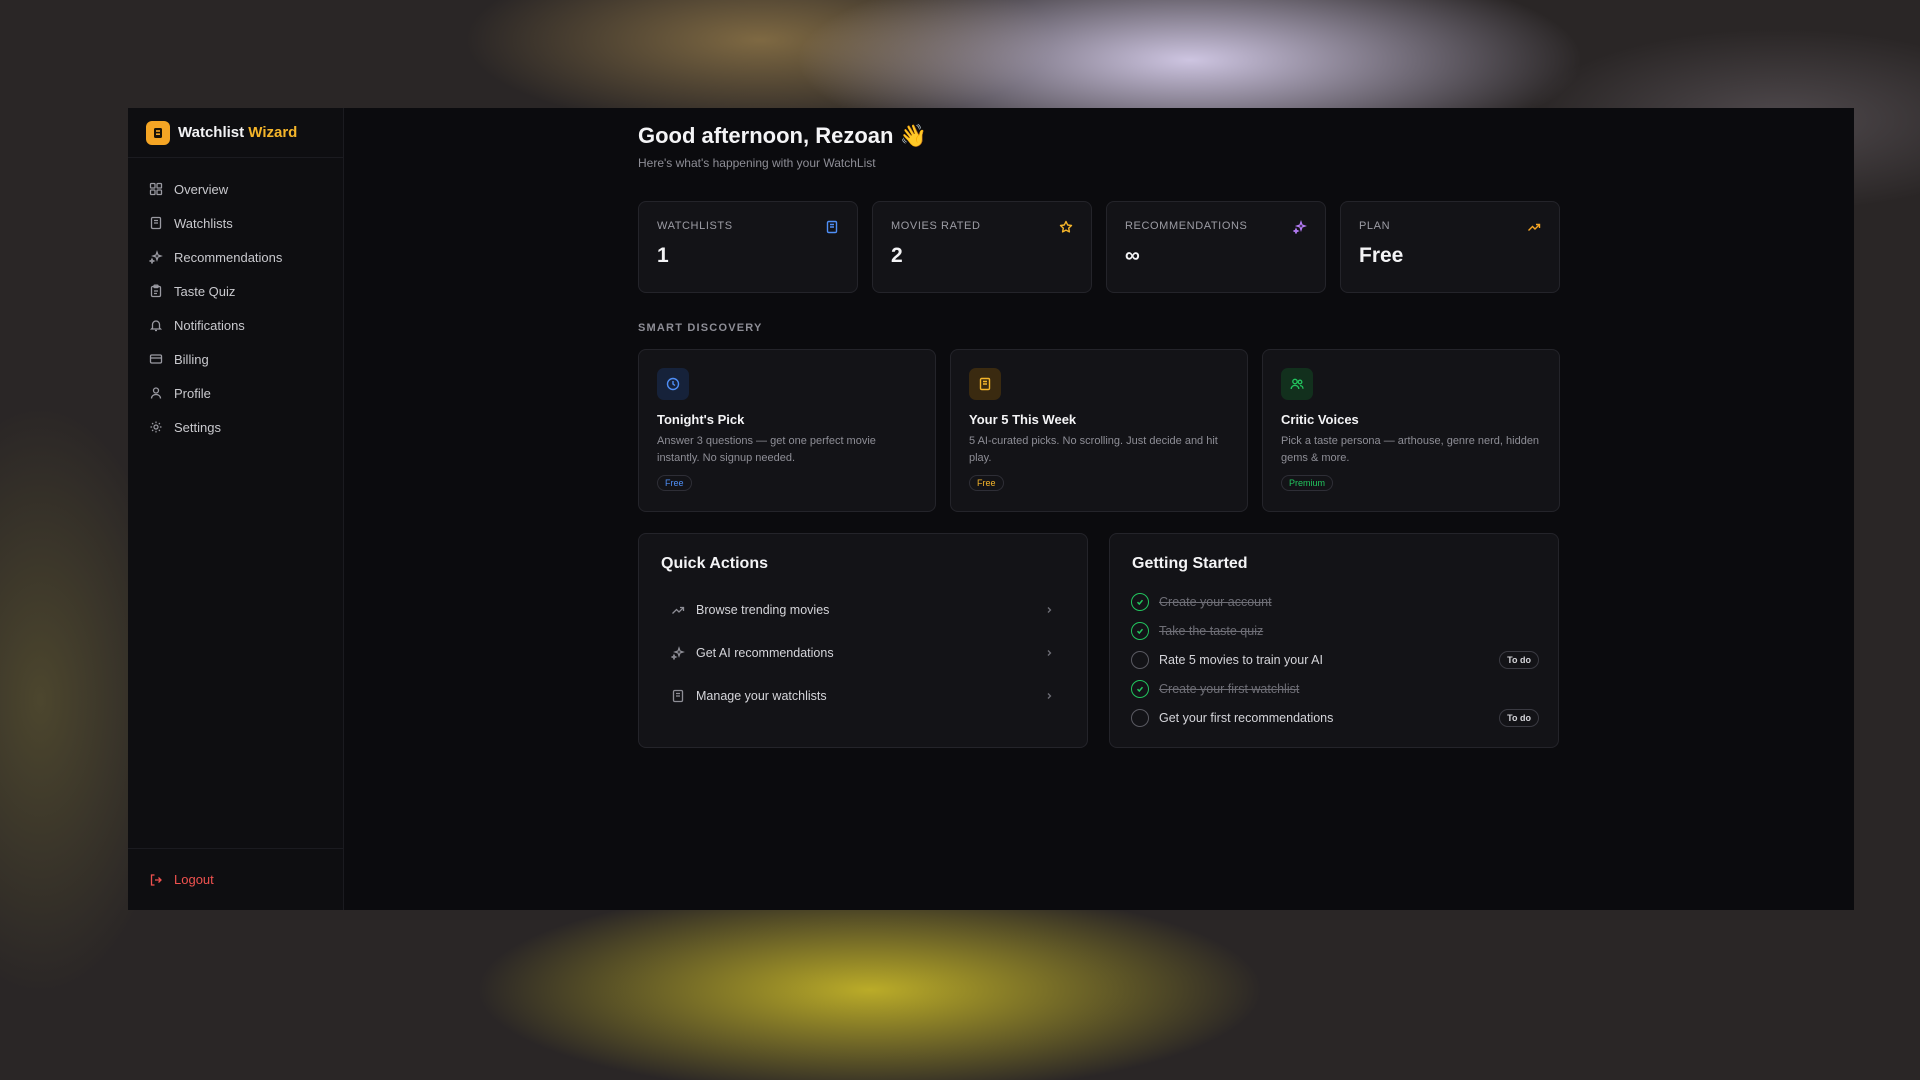  What do you see at coordinates (701, 419) in the screenshot?
I see `card-title: Tonight's Pick` at bounding box center [701, 419].